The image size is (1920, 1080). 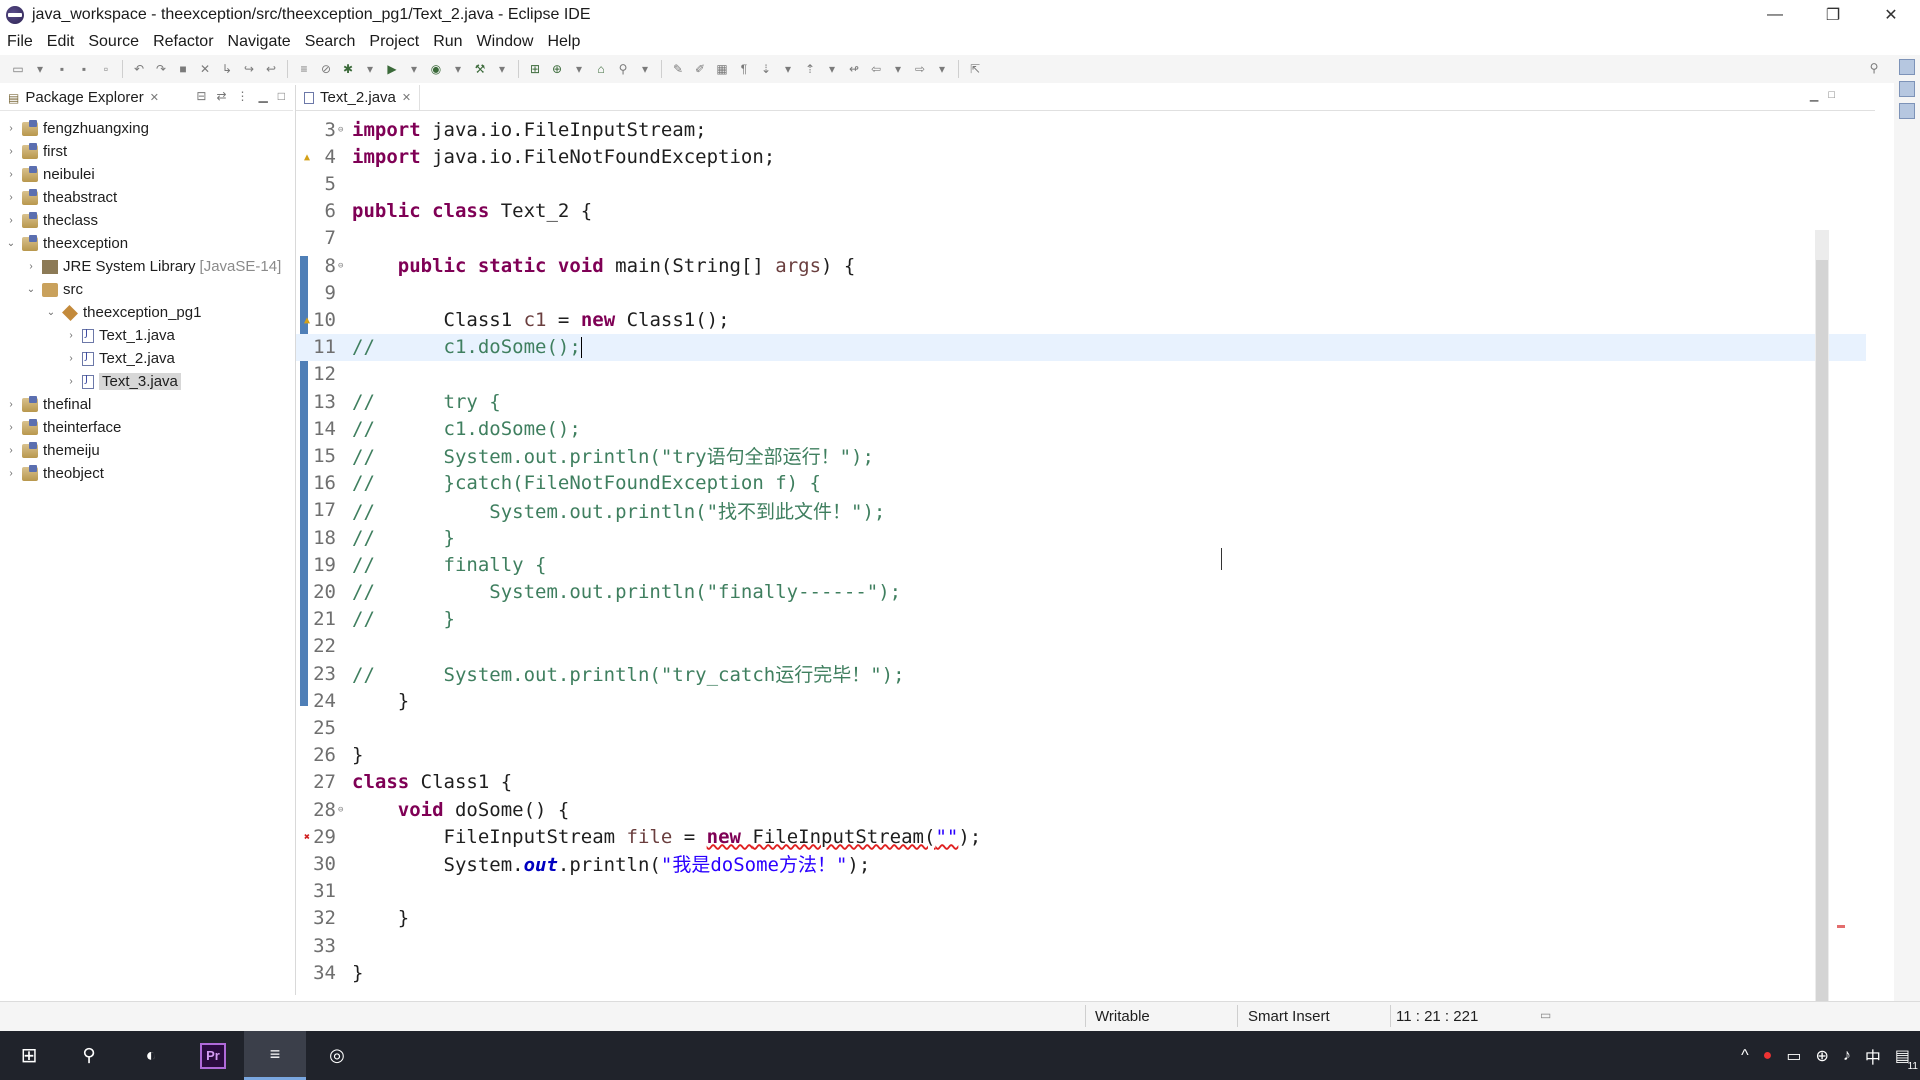 I want to click on view-menu-icon: ⋮, so click(x=243, y=96).